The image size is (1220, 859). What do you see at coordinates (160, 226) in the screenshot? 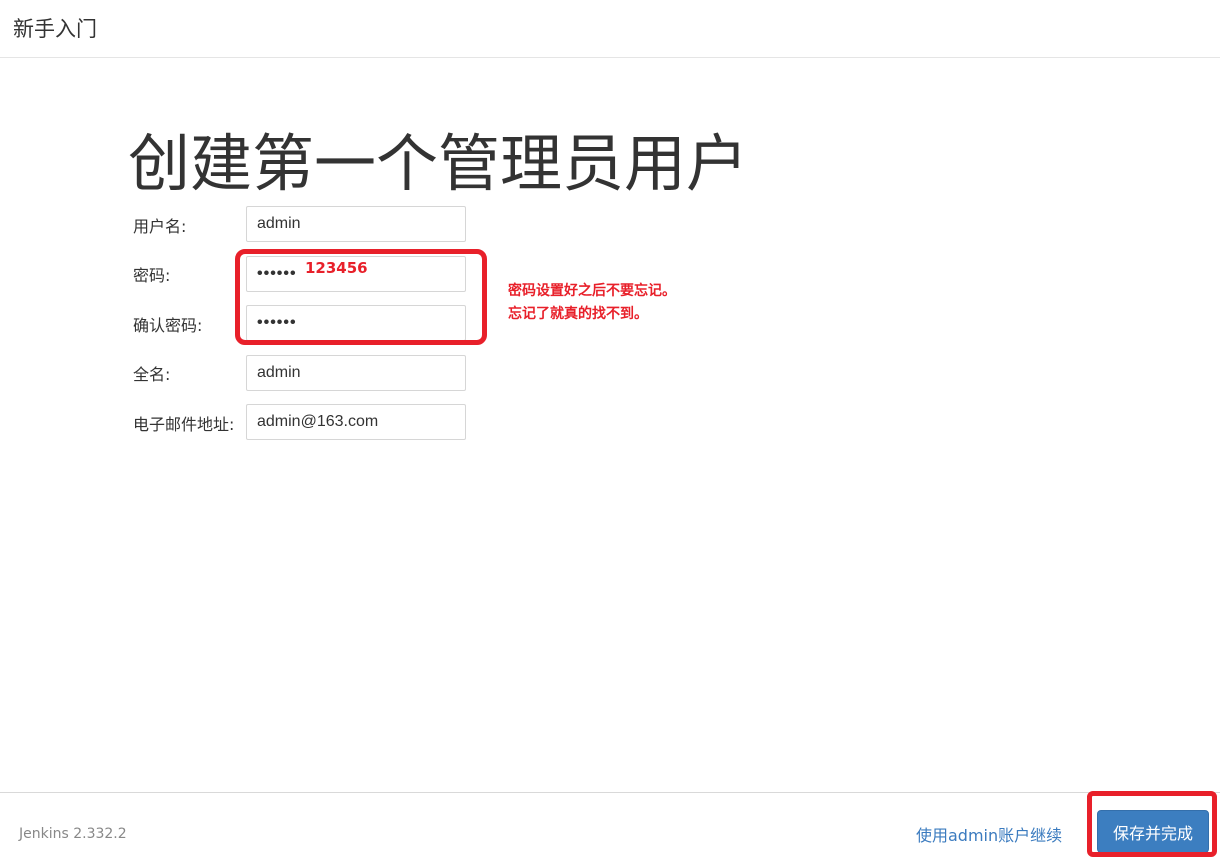
I see `username-label: 用户名:` at bounding box center [160, 226].